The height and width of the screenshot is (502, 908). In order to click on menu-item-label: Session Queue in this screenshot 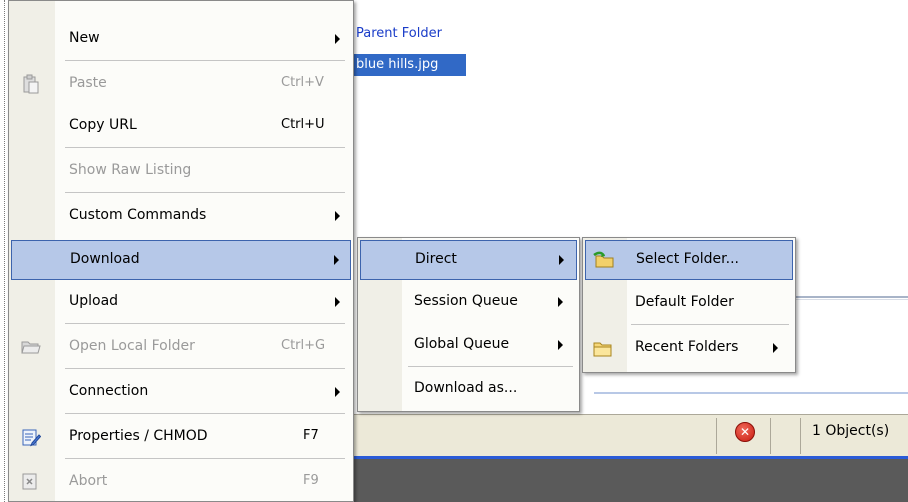, I will do `click(466, 301)`.